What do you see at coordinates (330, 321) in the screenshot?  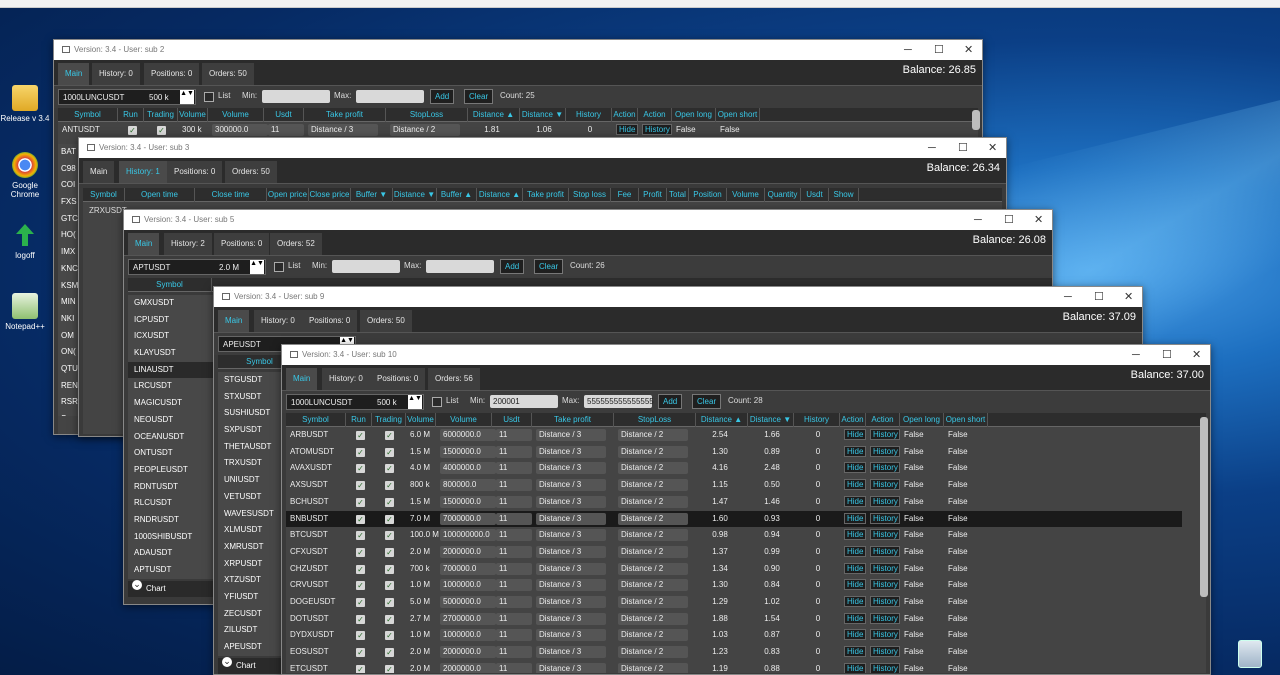 I see `tab-positions: Positions: 0` at bounding box center [330, 321].